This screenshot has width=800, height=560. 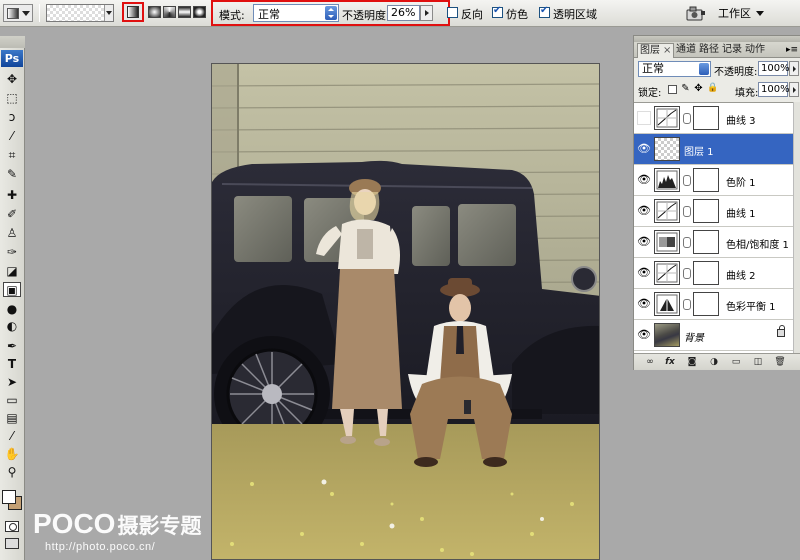 I want to click on pen-tool-icon: ✒, so click(x=12, y=346).